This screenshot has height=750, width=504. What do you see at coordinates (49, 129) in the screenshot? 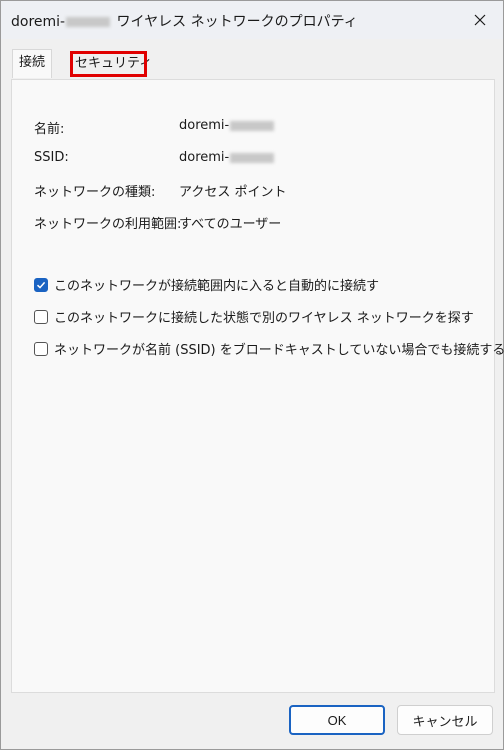
I see `name-label: 名前:` at bounding box center [49, 129].